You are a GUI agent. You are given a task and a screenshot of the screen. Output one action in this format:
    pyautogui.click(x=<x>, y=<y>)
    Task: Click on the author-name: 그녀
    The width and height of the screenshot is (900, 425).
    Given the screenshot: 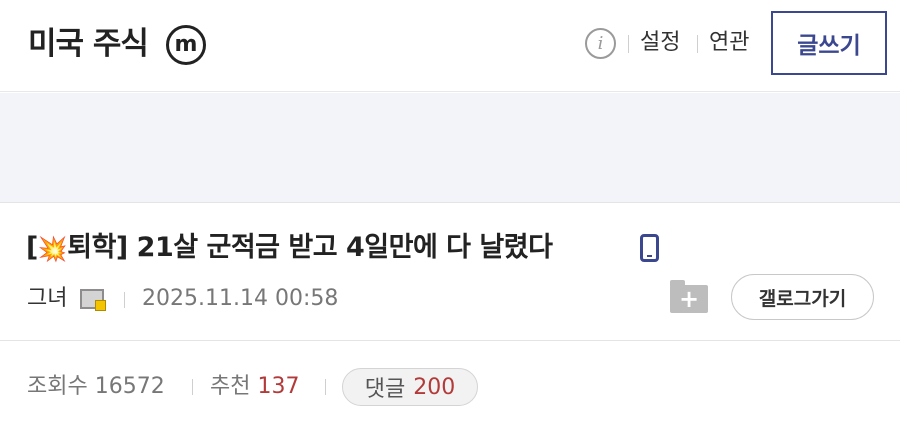 What is the action you would take?
    pyautogui.click(x=47, y=299)
    